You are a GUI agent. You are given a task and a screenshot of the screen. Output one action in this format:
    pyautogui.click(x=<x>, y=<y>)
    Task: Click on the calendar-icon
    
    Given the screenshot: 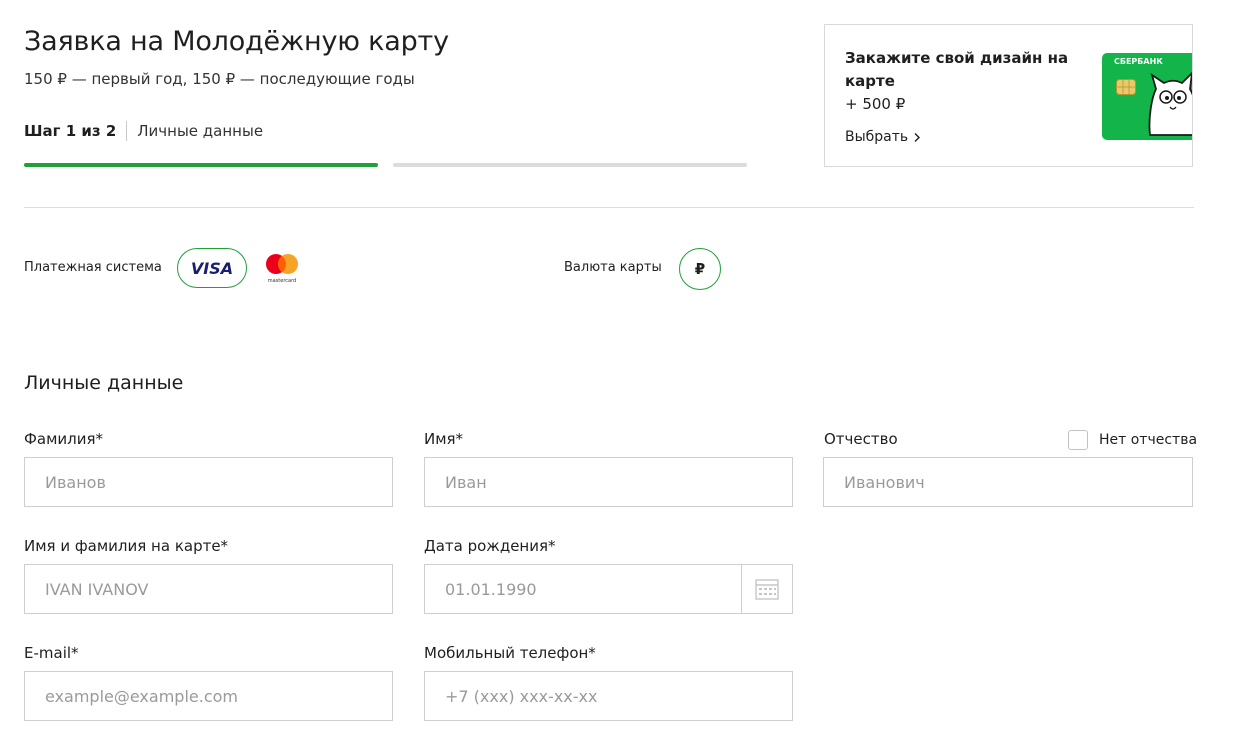 What is the action you would take?
    pyautogui.click(x=767, y=589)
    